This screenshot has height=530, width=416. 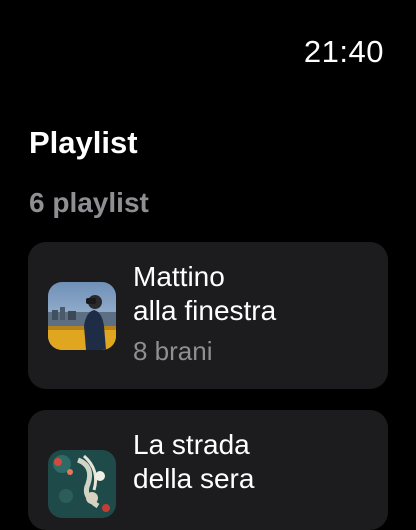 I want to click on person-window-photo-icon, so click(x=82, y=316).